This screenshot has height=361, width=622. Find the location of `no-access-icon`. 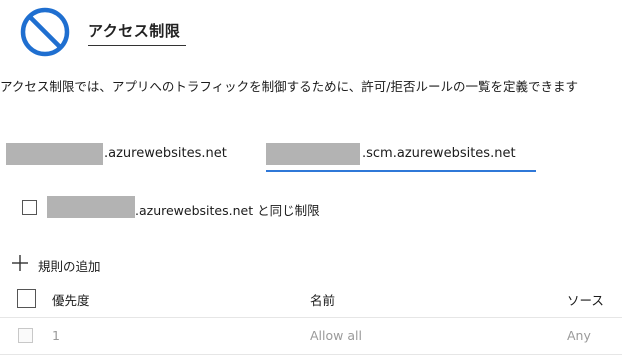

no-access-icon is located at coordinates (45, 32).